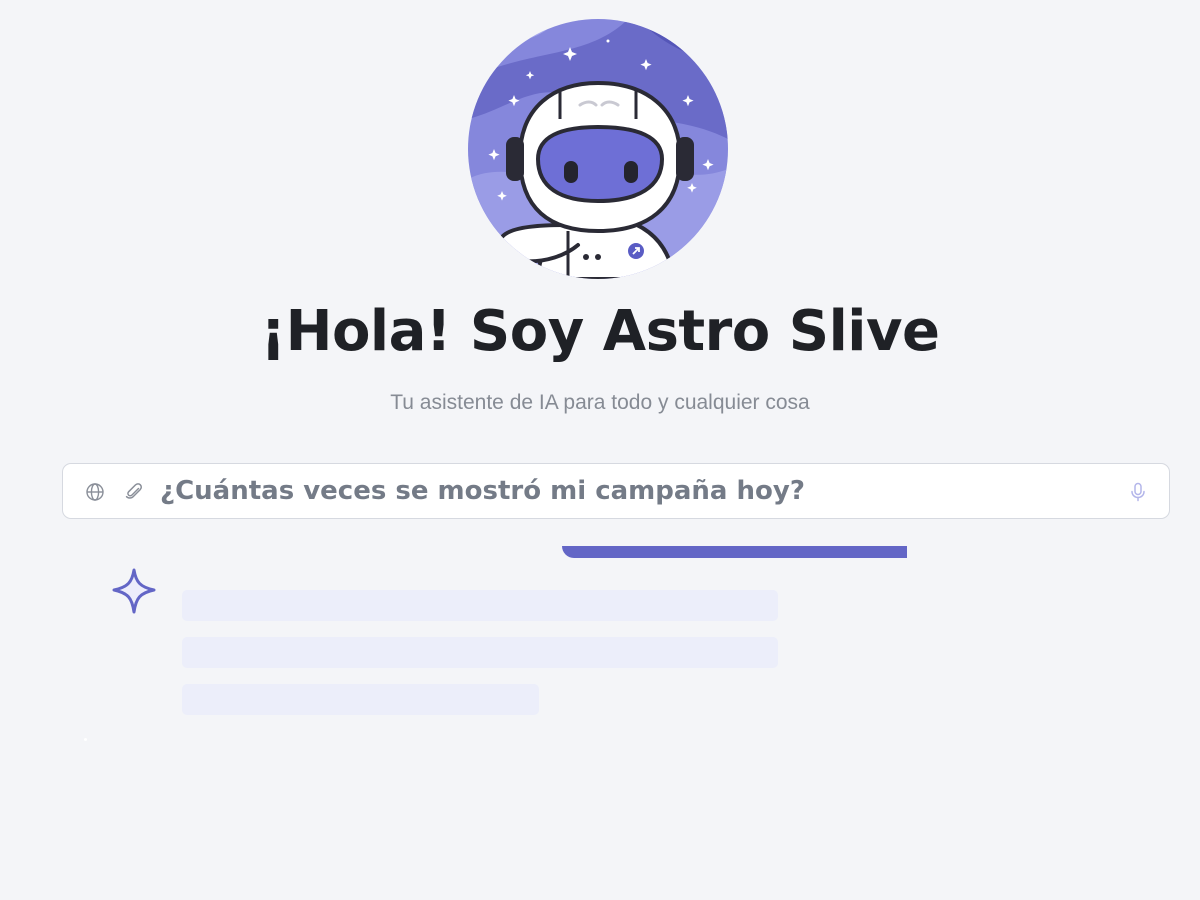  Describe the element at coordinates (482, 491) in the screenshot. I see `chat-input-text: ¿Cuántas veces se mostró mi campaña hoy?` at that location.